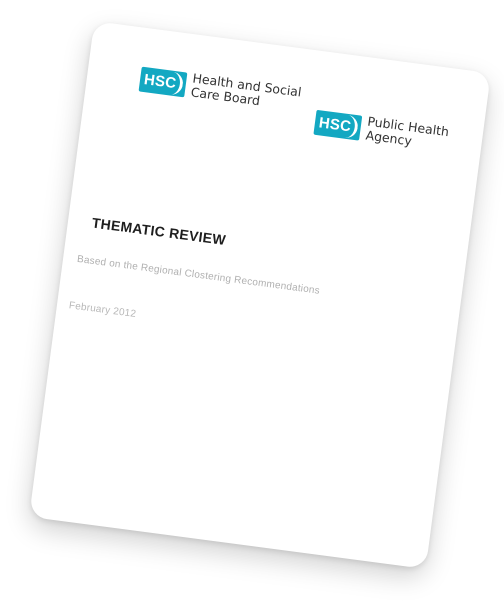  I want to click on organisation-name: Public Health Agency, so click(407, 133).